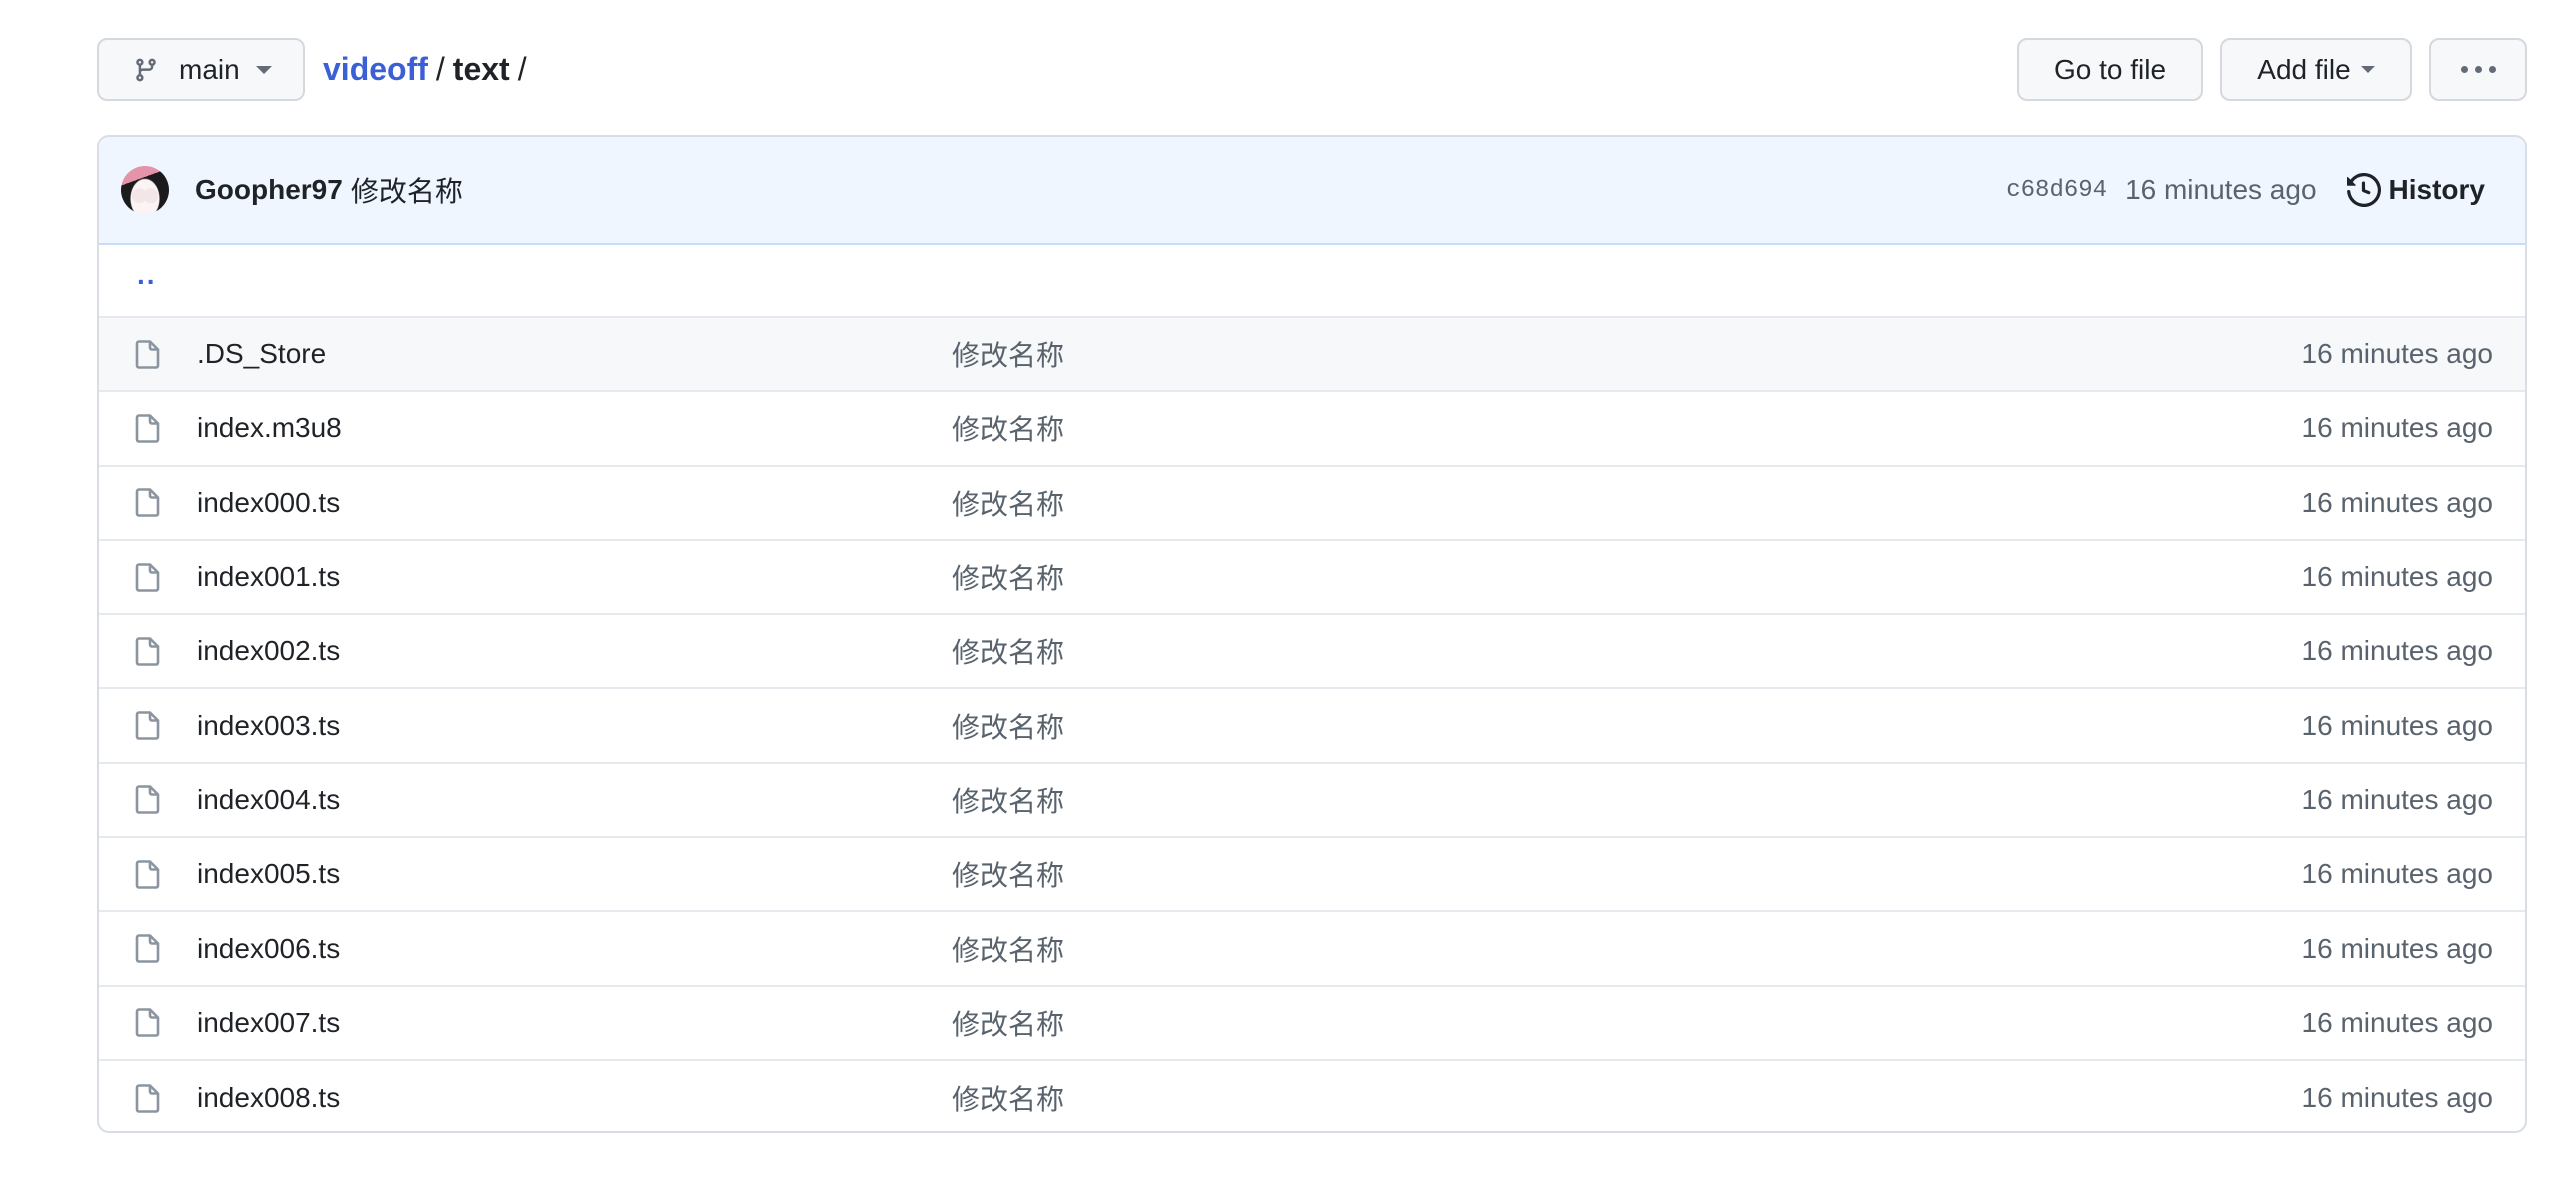 The height and width of the screenshot is (1198, 2564). What do you see at coordinates (146, 69) in the screenshot?
I see `git-branch-icon` at bounding box center [146, 69].